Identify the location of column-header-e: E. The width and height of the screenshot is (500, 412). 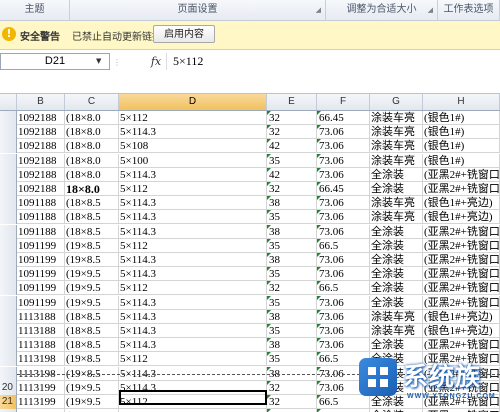
(292, 102).